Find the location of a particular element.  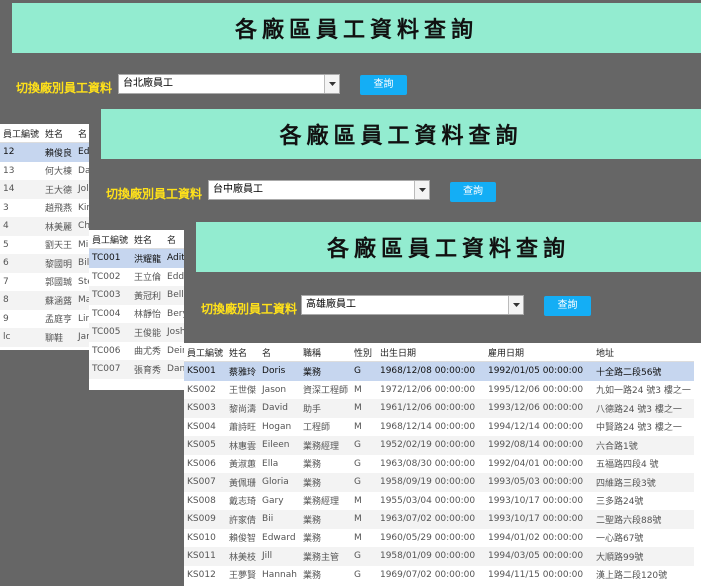

cell-first-name: Hannah is located at coordinates (279, 574).